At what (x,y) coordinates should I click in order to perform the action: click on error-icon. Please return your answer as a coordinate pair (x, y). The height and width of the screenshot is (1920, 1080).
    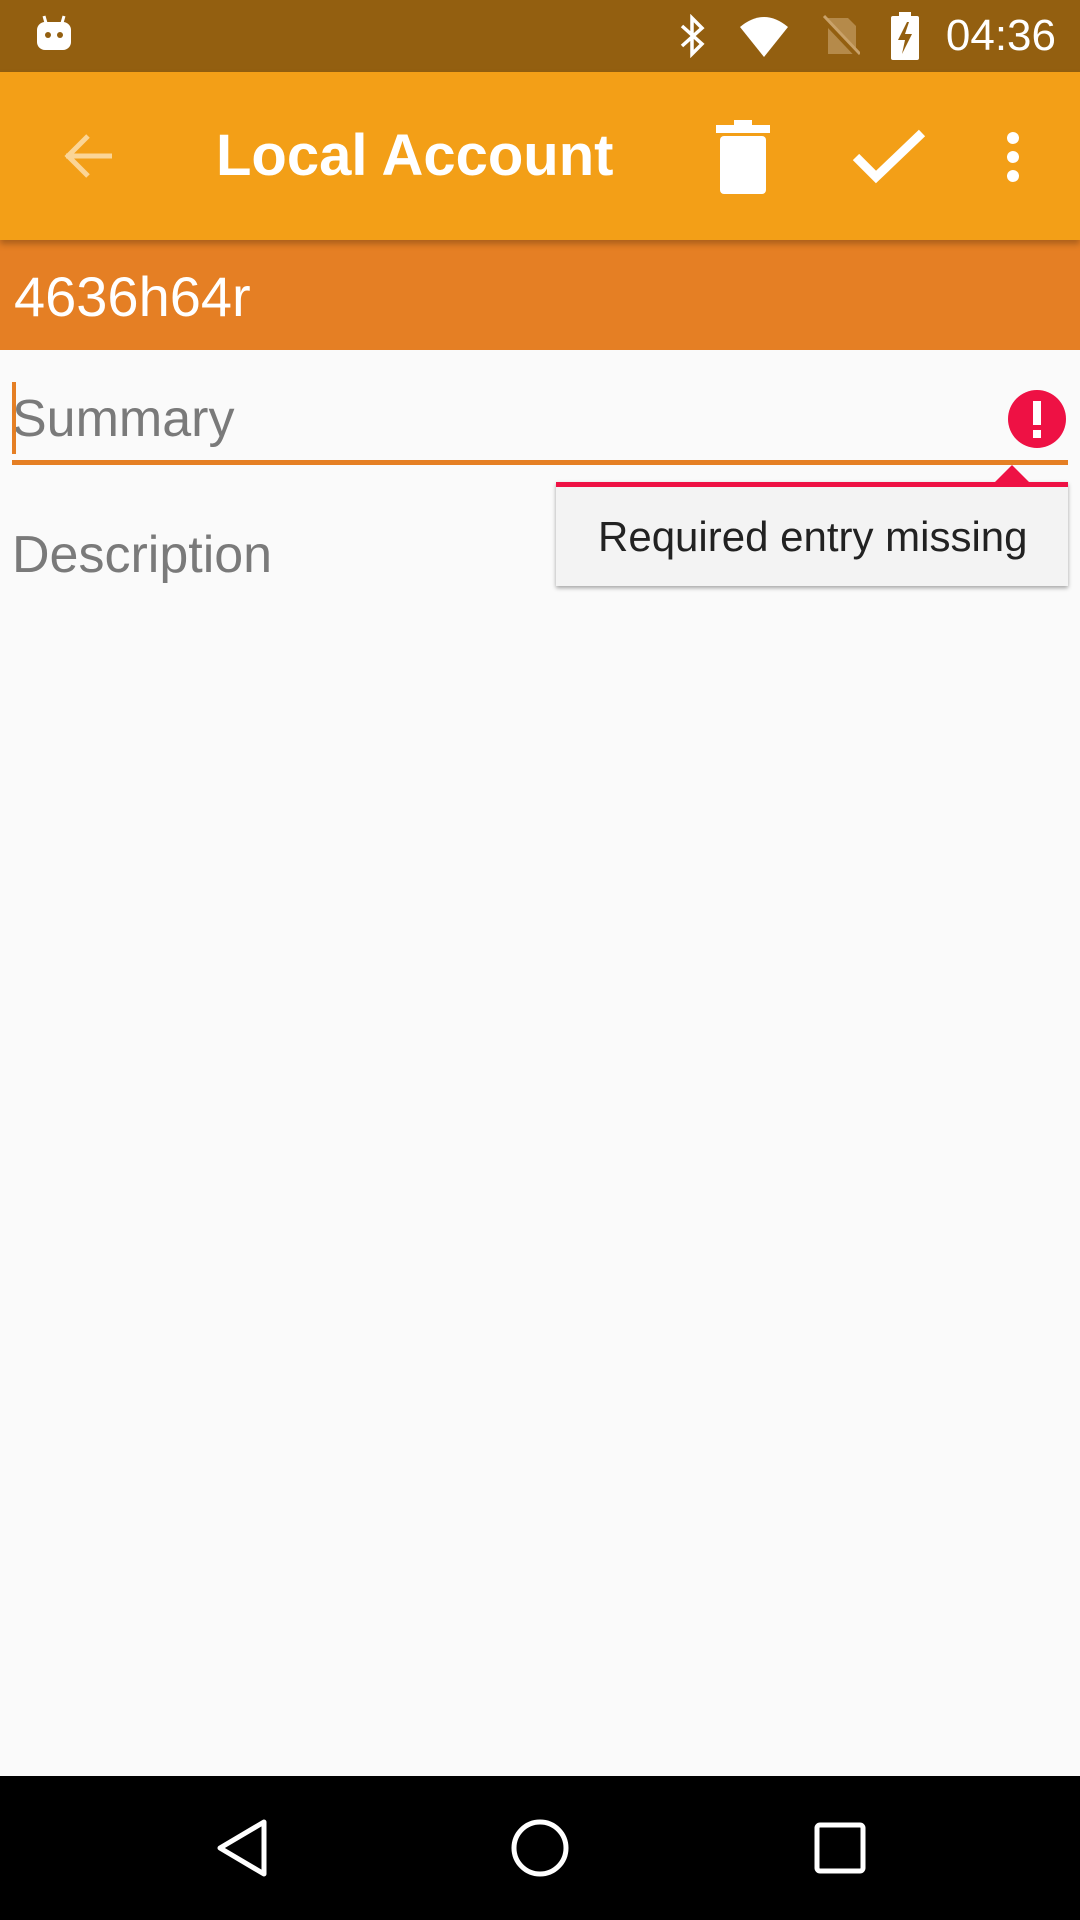
    Looking at the image, I should click on (1037, 419).